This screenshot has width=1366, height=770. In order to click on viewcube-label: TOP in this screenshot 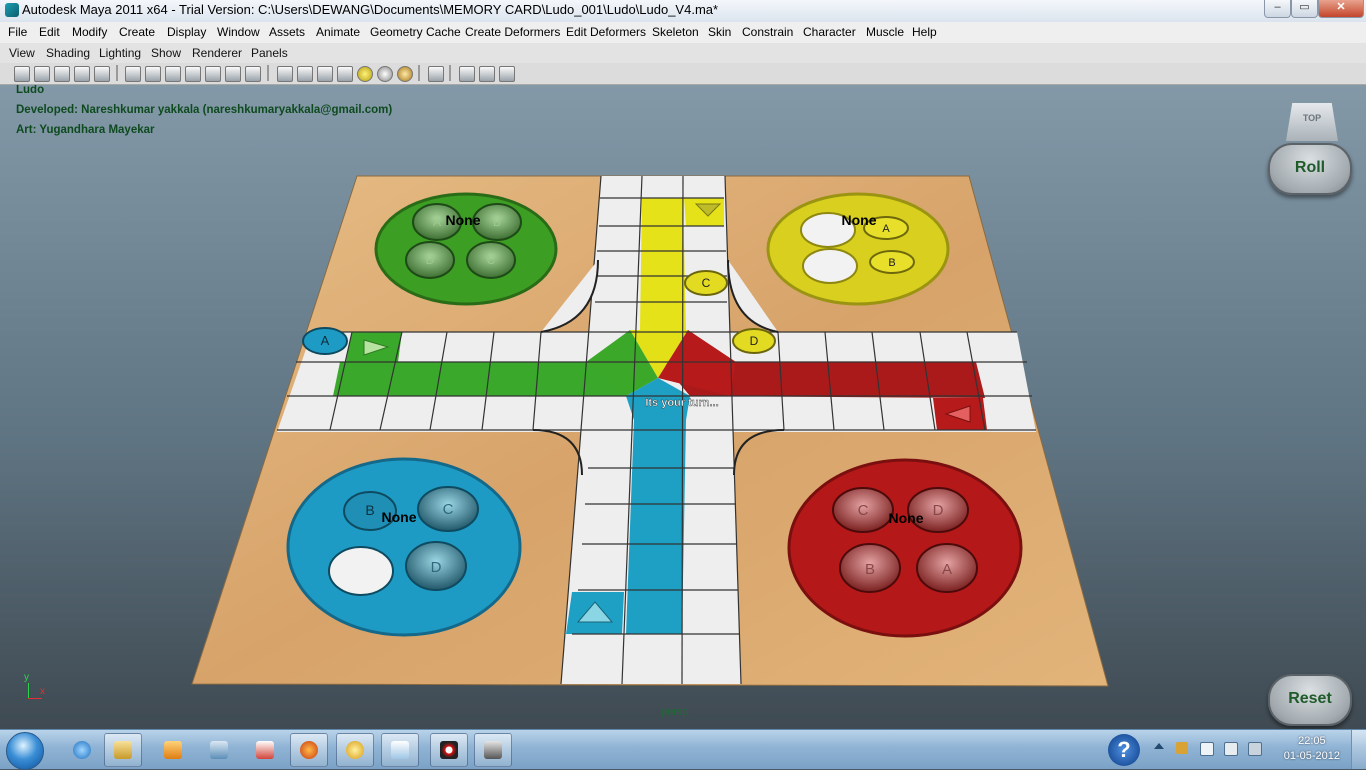, I will do `click(1312, 118)`.